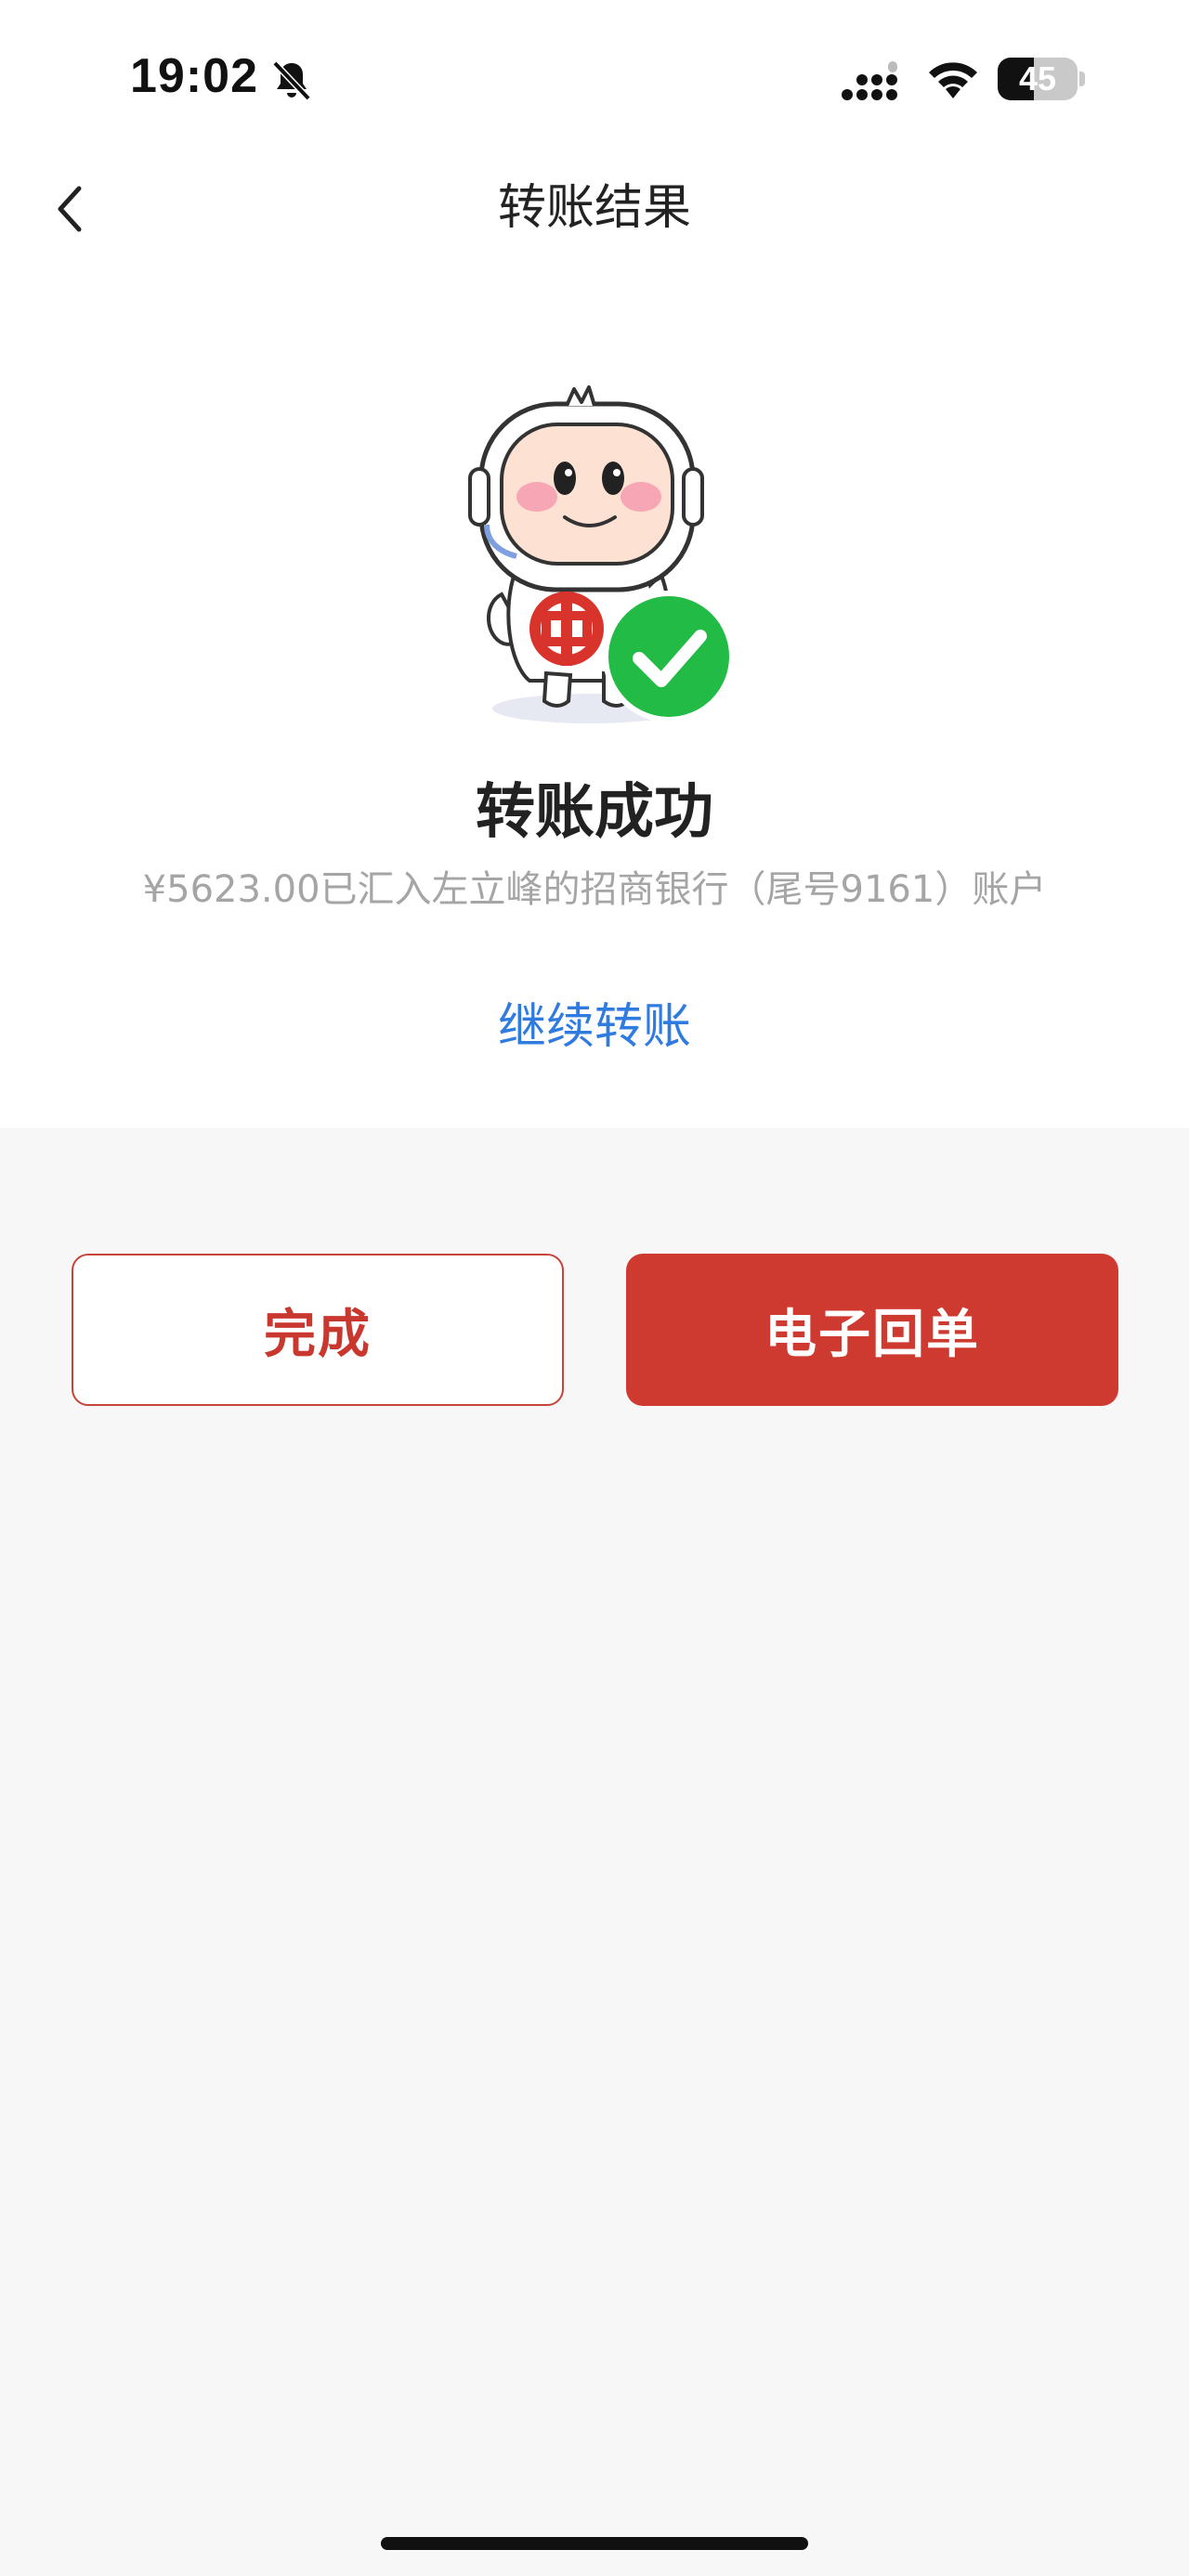  What do you see at coordinates (594, 1027) in the screenshot?
I see `continue-transfer-link: 继续转账` at bounding box center [594, 1027].